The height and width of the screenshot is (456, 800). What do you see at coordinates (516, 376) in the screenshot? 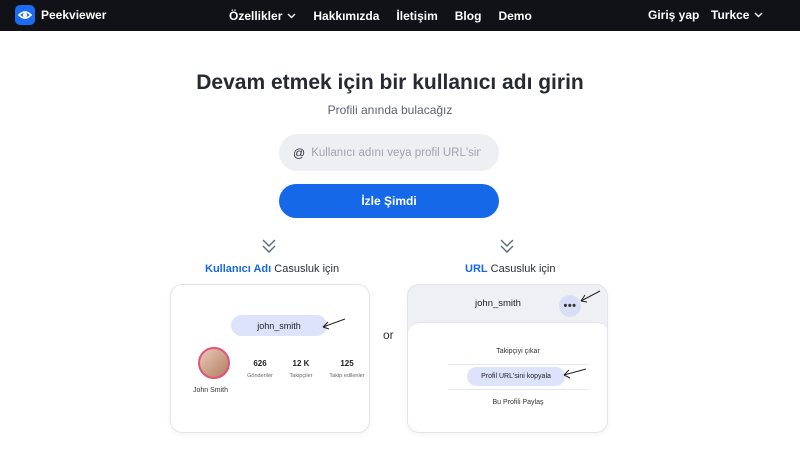
I see `menu-item-copy-url: Profil URL'sini kopyala` at bounding box center [516, 376].